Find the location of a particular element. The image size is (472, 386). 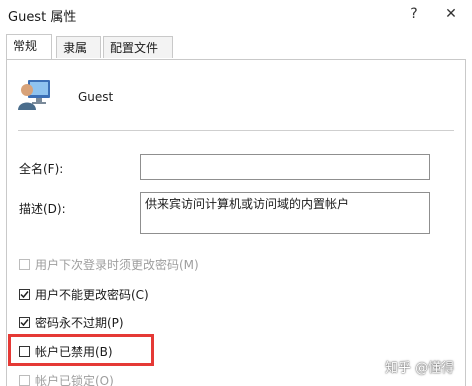

option-cannot-change-password: 用户不能更改密码(C) is located at coordinates (84, 294).